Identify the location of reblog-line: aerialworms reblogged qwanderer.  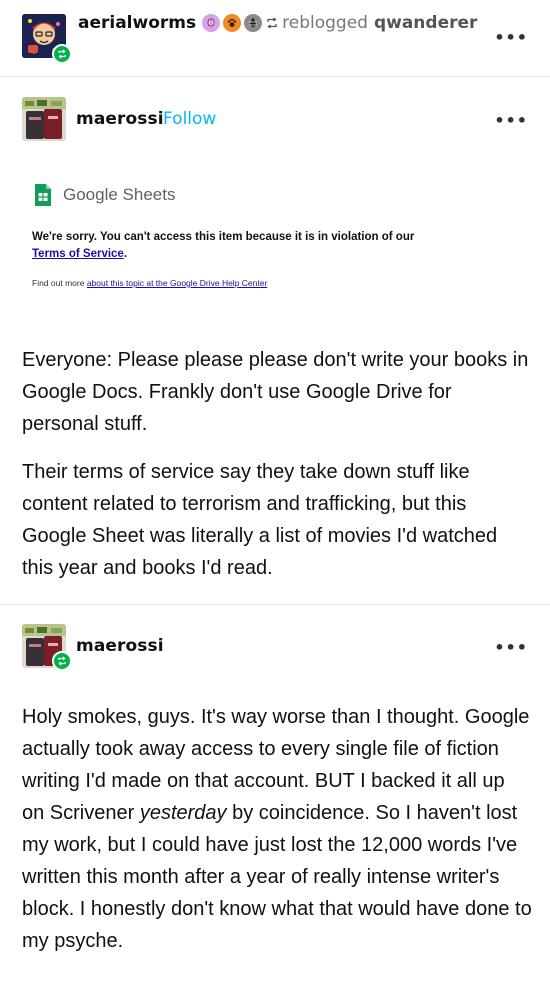
(277, 23).